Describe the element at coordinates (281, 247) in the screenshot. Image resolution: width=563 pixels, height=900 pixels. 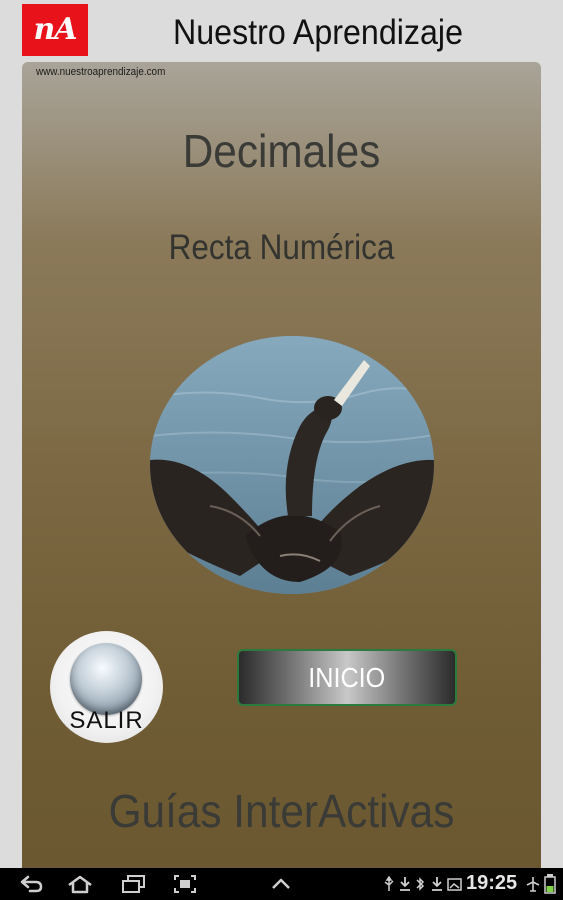
I see `subtopic-title: Recta Numérica` at that location.